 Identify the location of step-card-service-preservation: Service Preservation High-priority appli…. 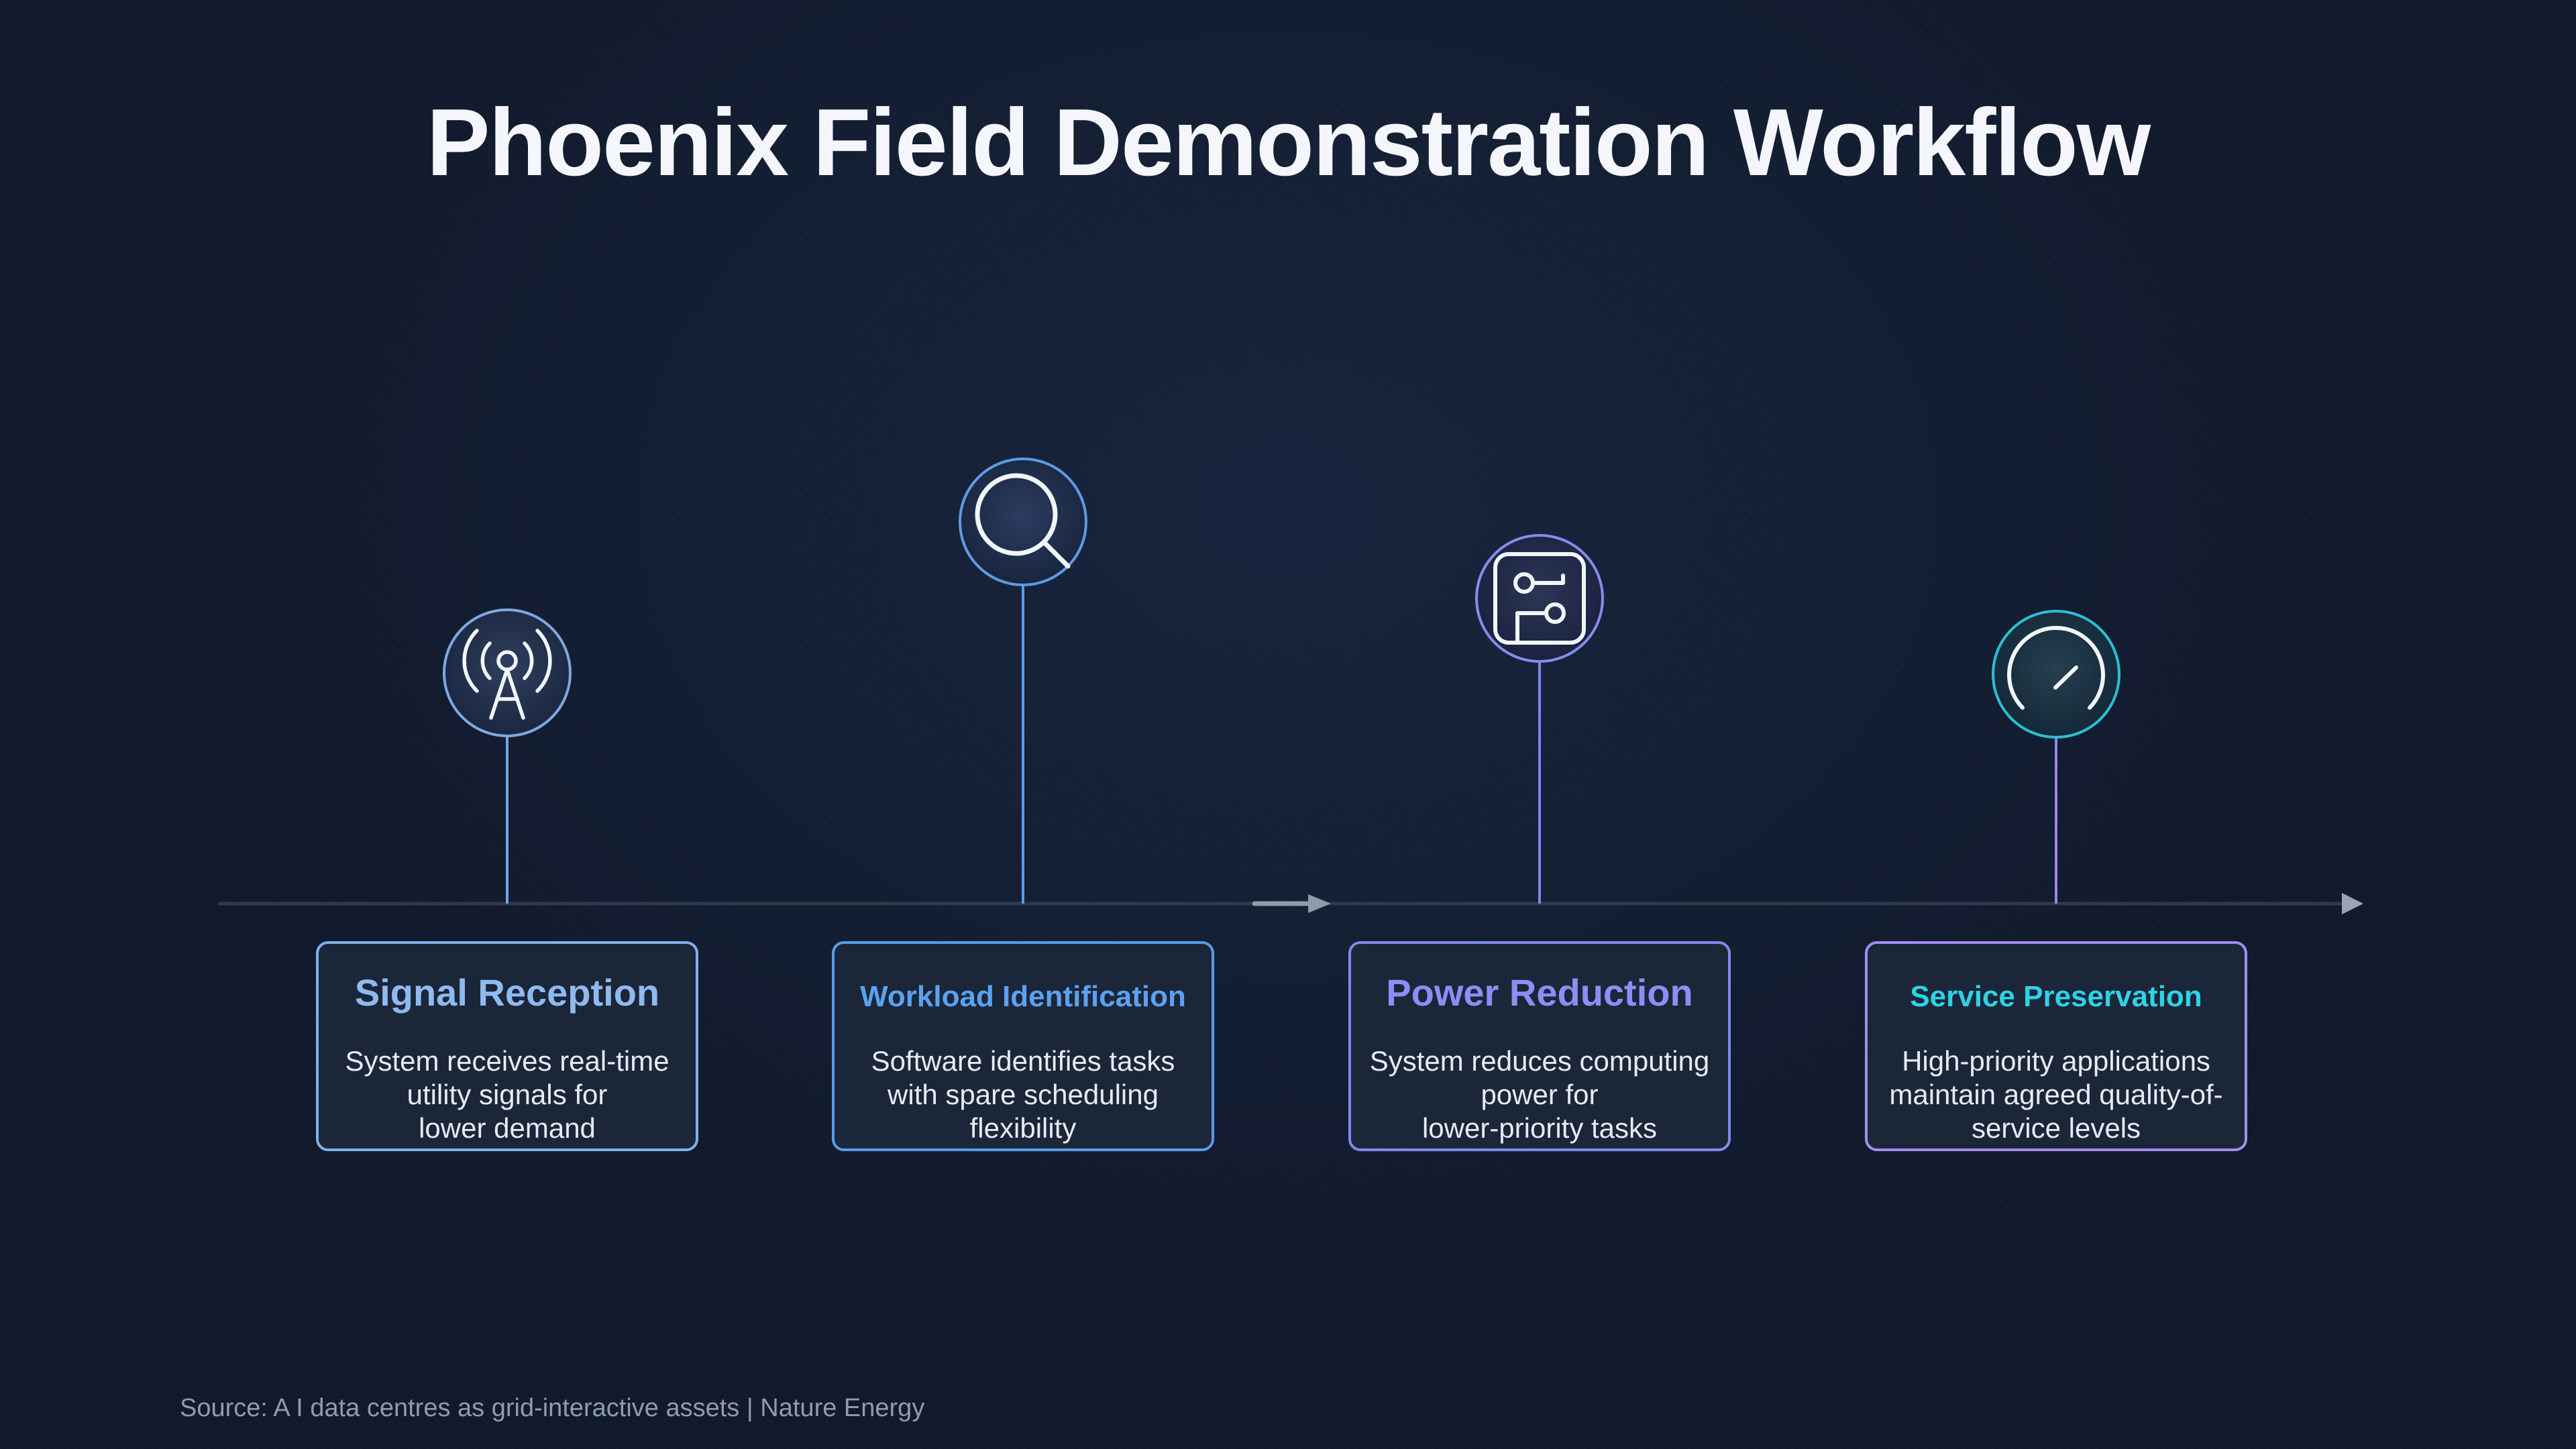
(2056, 1046).